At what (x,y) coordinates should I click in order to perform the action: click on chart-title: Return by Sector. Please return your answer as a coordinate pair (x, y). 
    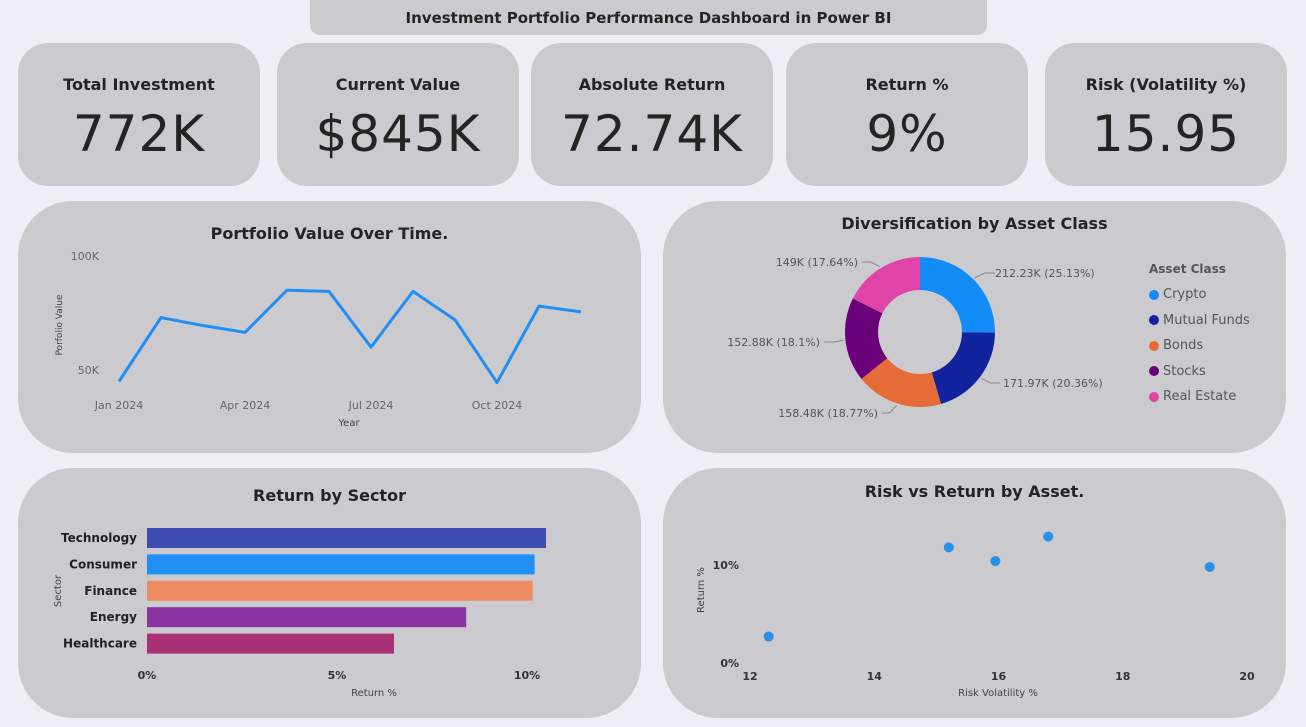
    Looking at the image, I should click on (329, 495).